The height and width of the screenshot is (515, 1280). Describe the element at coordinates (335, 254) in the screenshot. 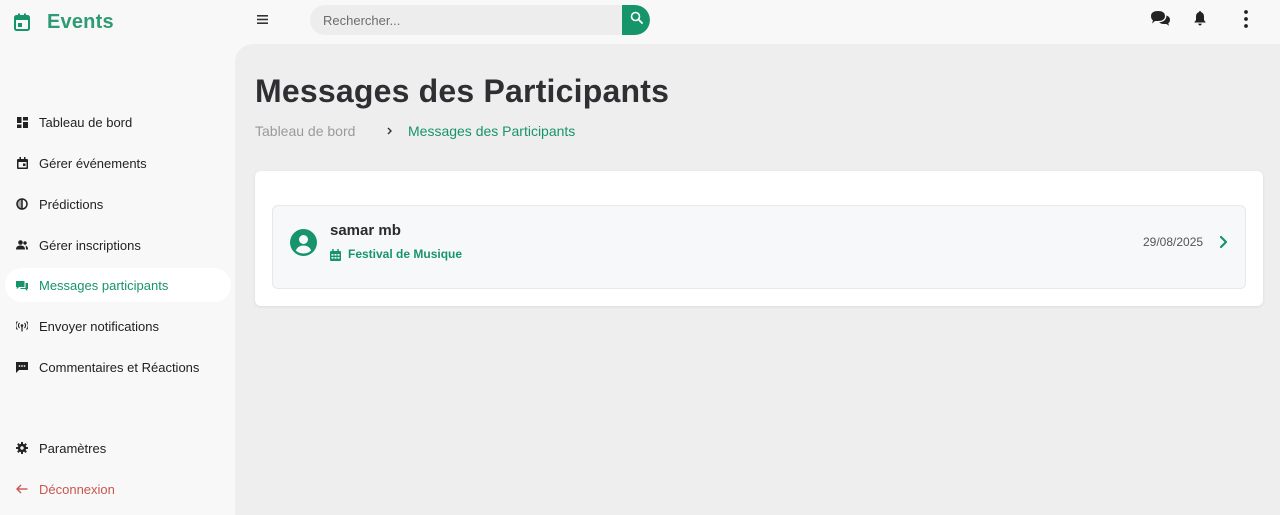

I see `calendar-icon` at that location.